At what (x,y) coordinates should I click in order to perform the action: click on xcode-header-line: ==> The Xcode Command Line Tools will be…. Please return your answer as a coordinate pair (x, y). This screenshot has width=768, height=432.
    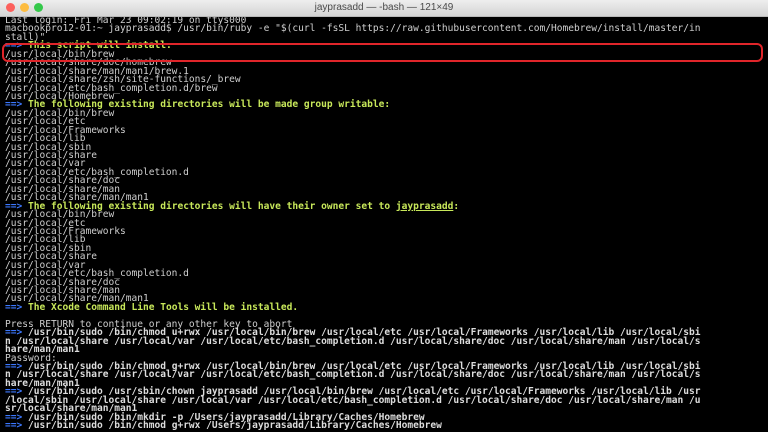
    Looking at the image, I should click on (386, 307).